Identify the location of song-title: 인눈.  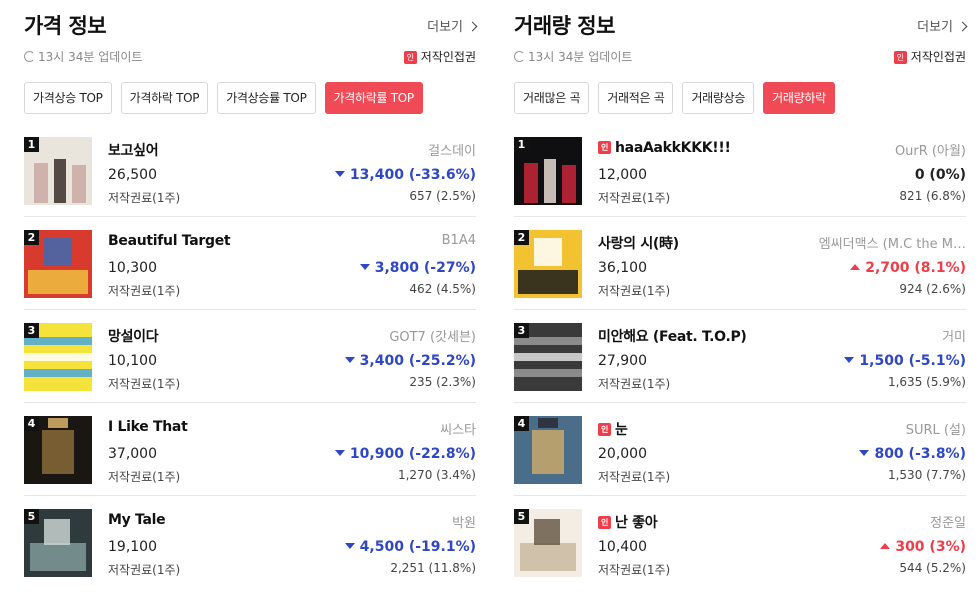
(613, 429).